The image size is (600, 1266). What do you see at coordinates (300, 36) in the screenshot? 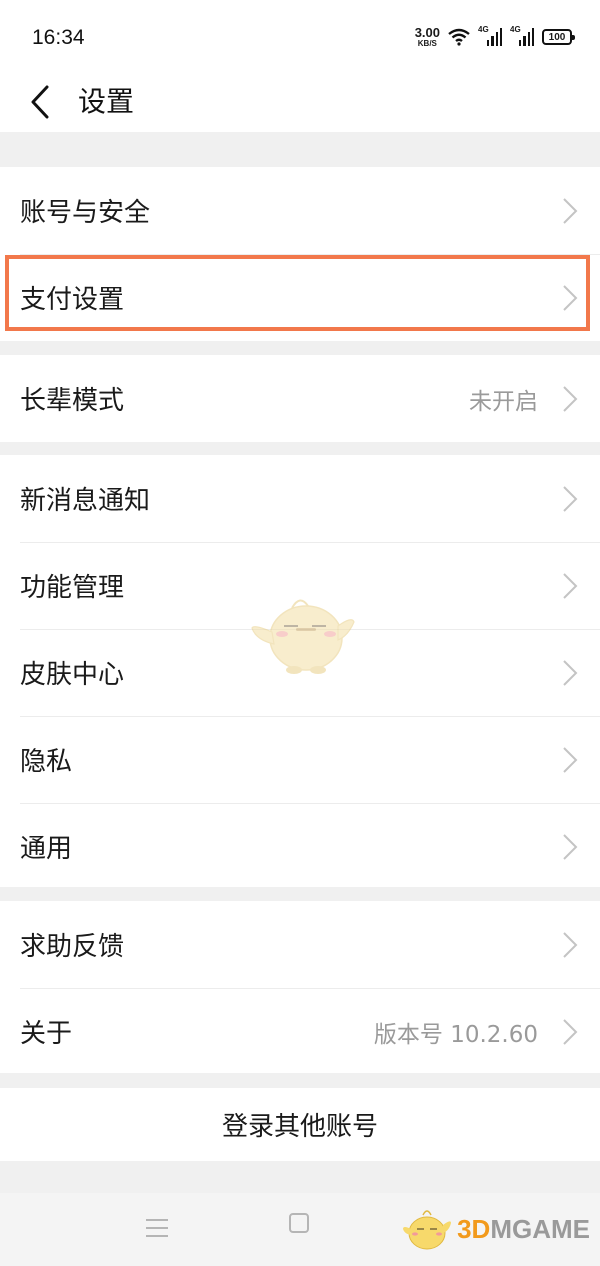
I see `status-bar: 16:34 3.00 KB/S 4G 4G 100` at bounding box center [300, 36].